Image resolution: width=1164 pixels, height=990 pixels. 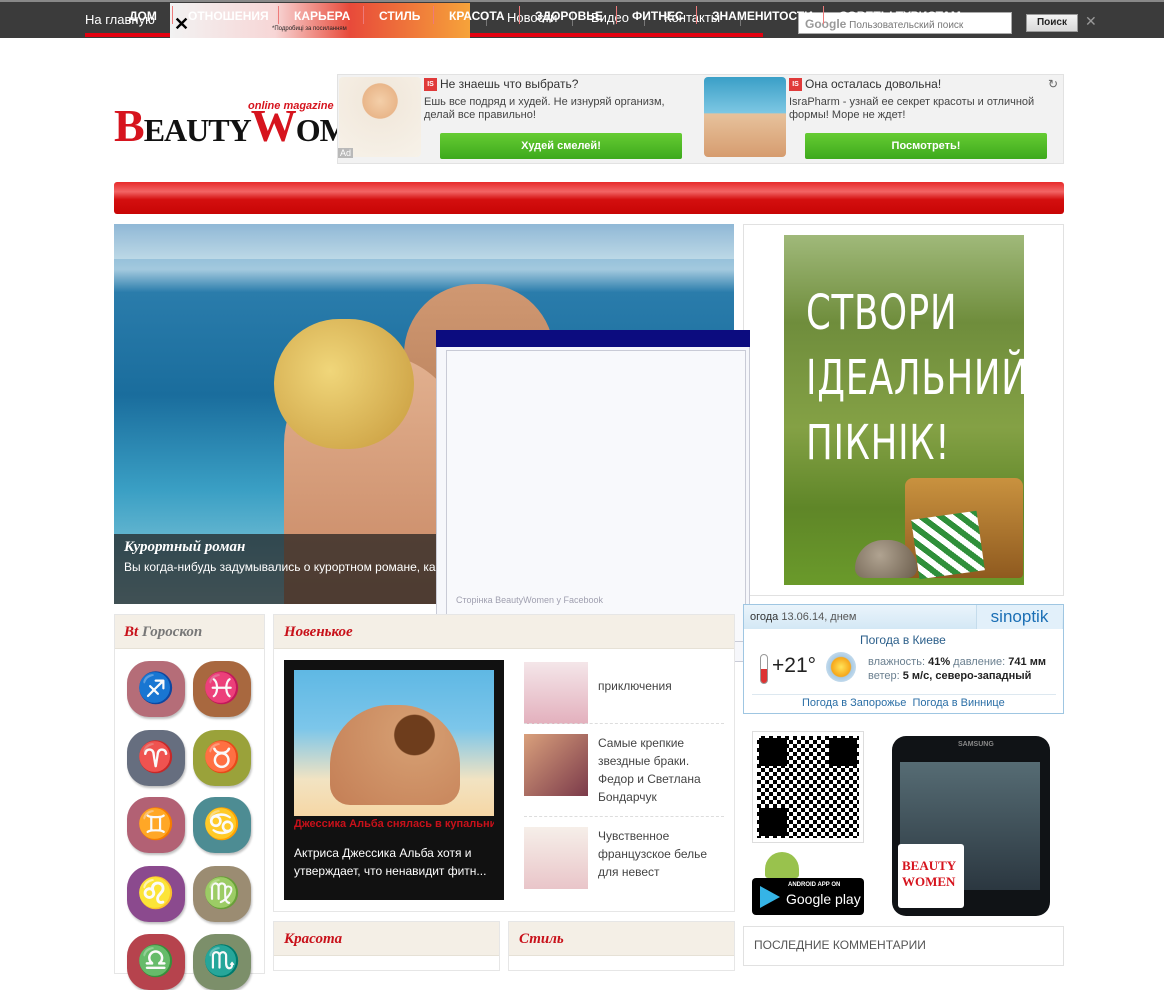 I want to click on zodiac-sign-icon: ♓, so click(x=222, y=689).